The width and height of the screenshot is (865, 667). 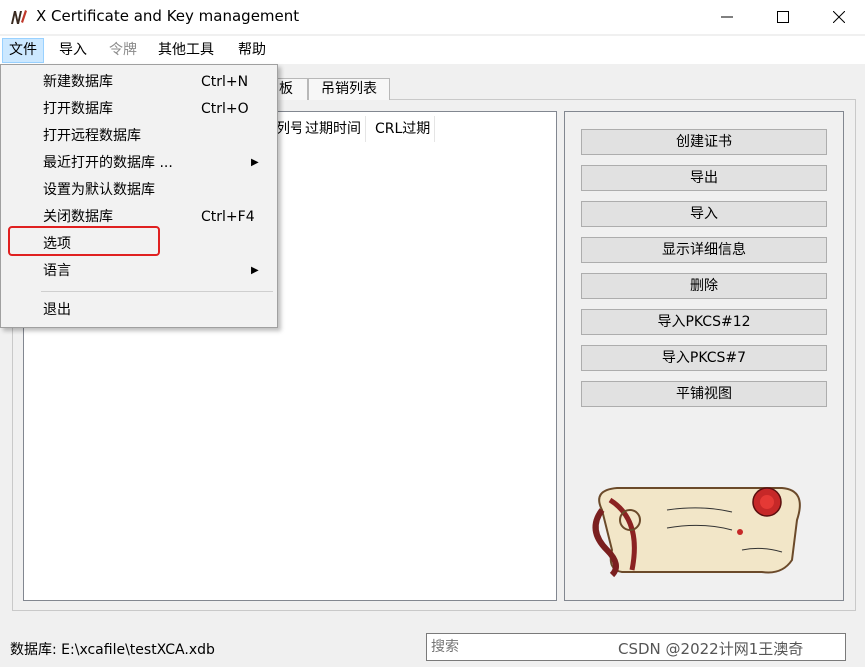 I want to click on import-pkcs7-button: 导入PKCS#7, so click(x=704, y=358).